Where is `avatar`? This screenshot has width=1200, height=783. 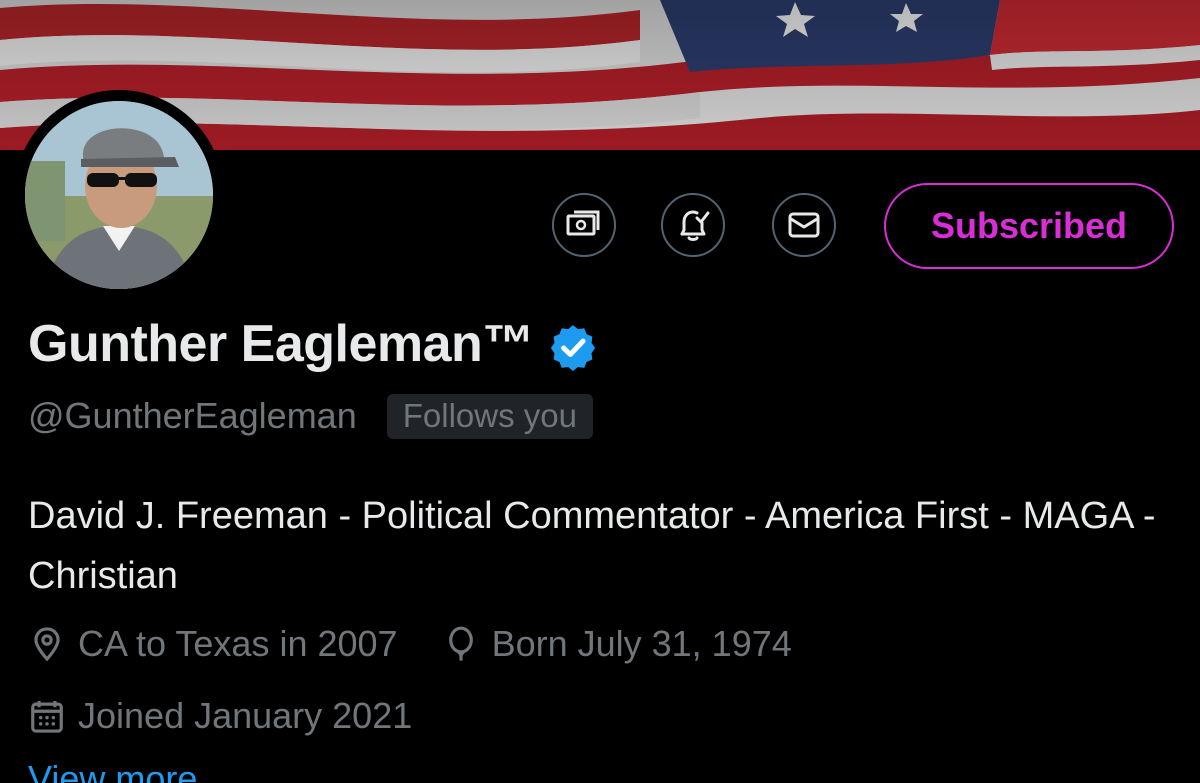 avatar is located at coordinates (119, 195).